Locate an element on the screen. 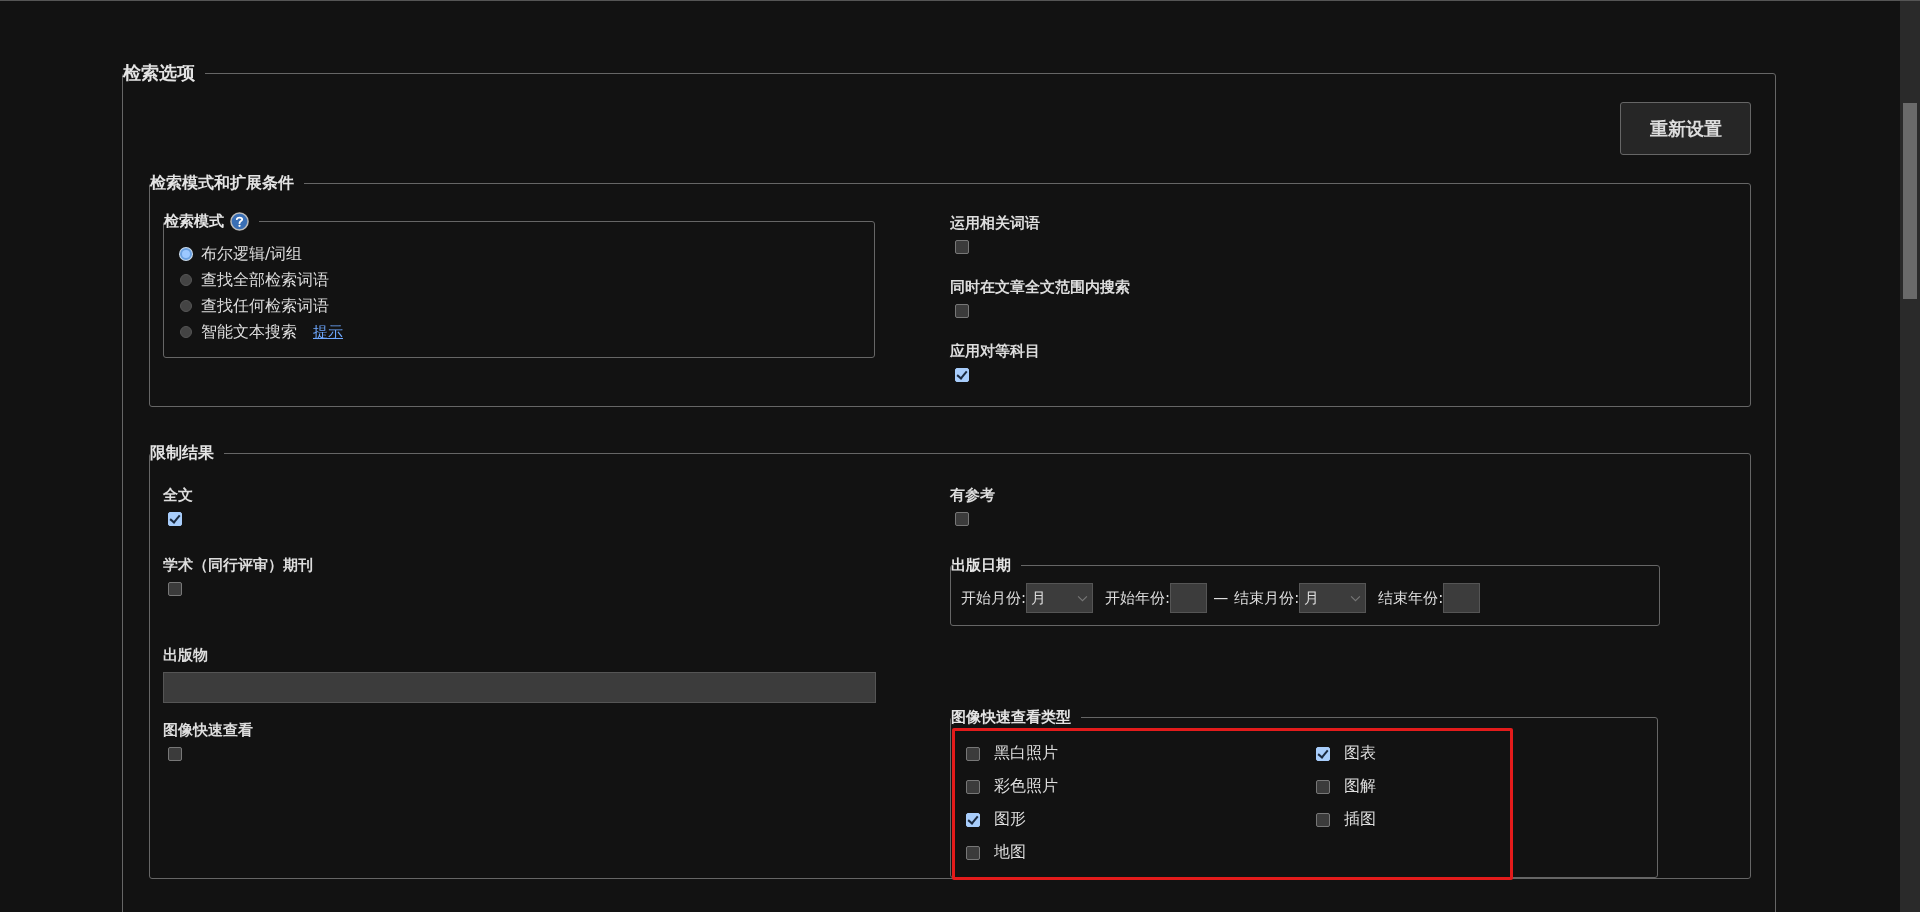 Image resolution: width=1920 pixels, height=912 pixels. option-label: 地图 is located at coordinates (1010, 852).